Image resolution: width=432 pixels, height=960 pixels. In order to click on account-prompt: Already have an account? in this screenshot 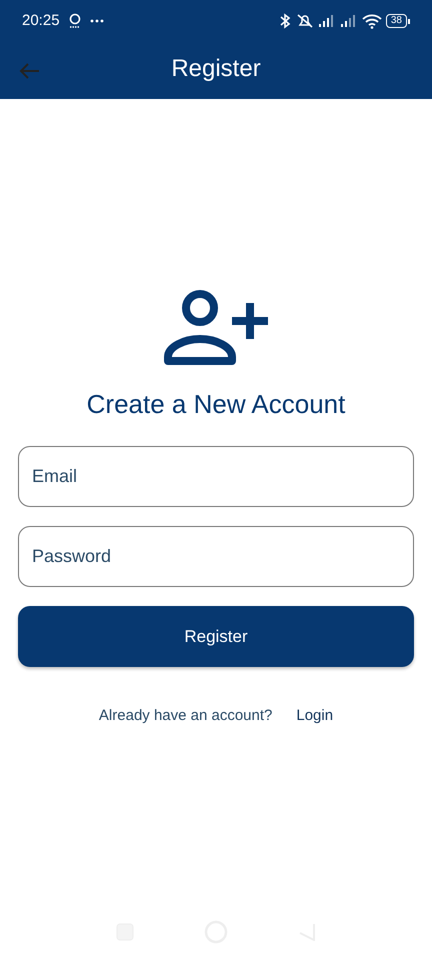, I will do `click(185, 716)`.